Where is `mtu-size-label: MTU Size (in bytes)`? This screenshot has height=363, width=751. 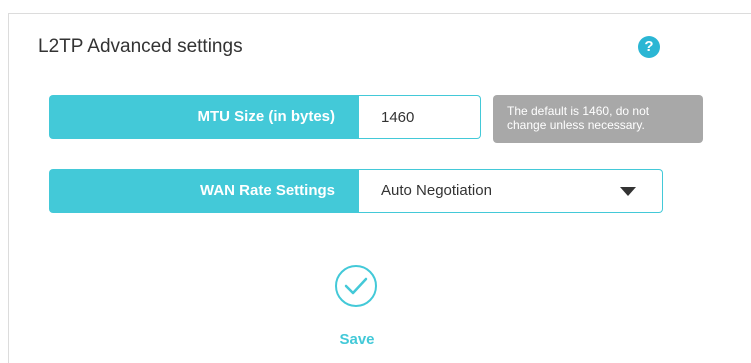 mtu-size-label: MTU Size (in bytes) is located at coordinates (204, 117).